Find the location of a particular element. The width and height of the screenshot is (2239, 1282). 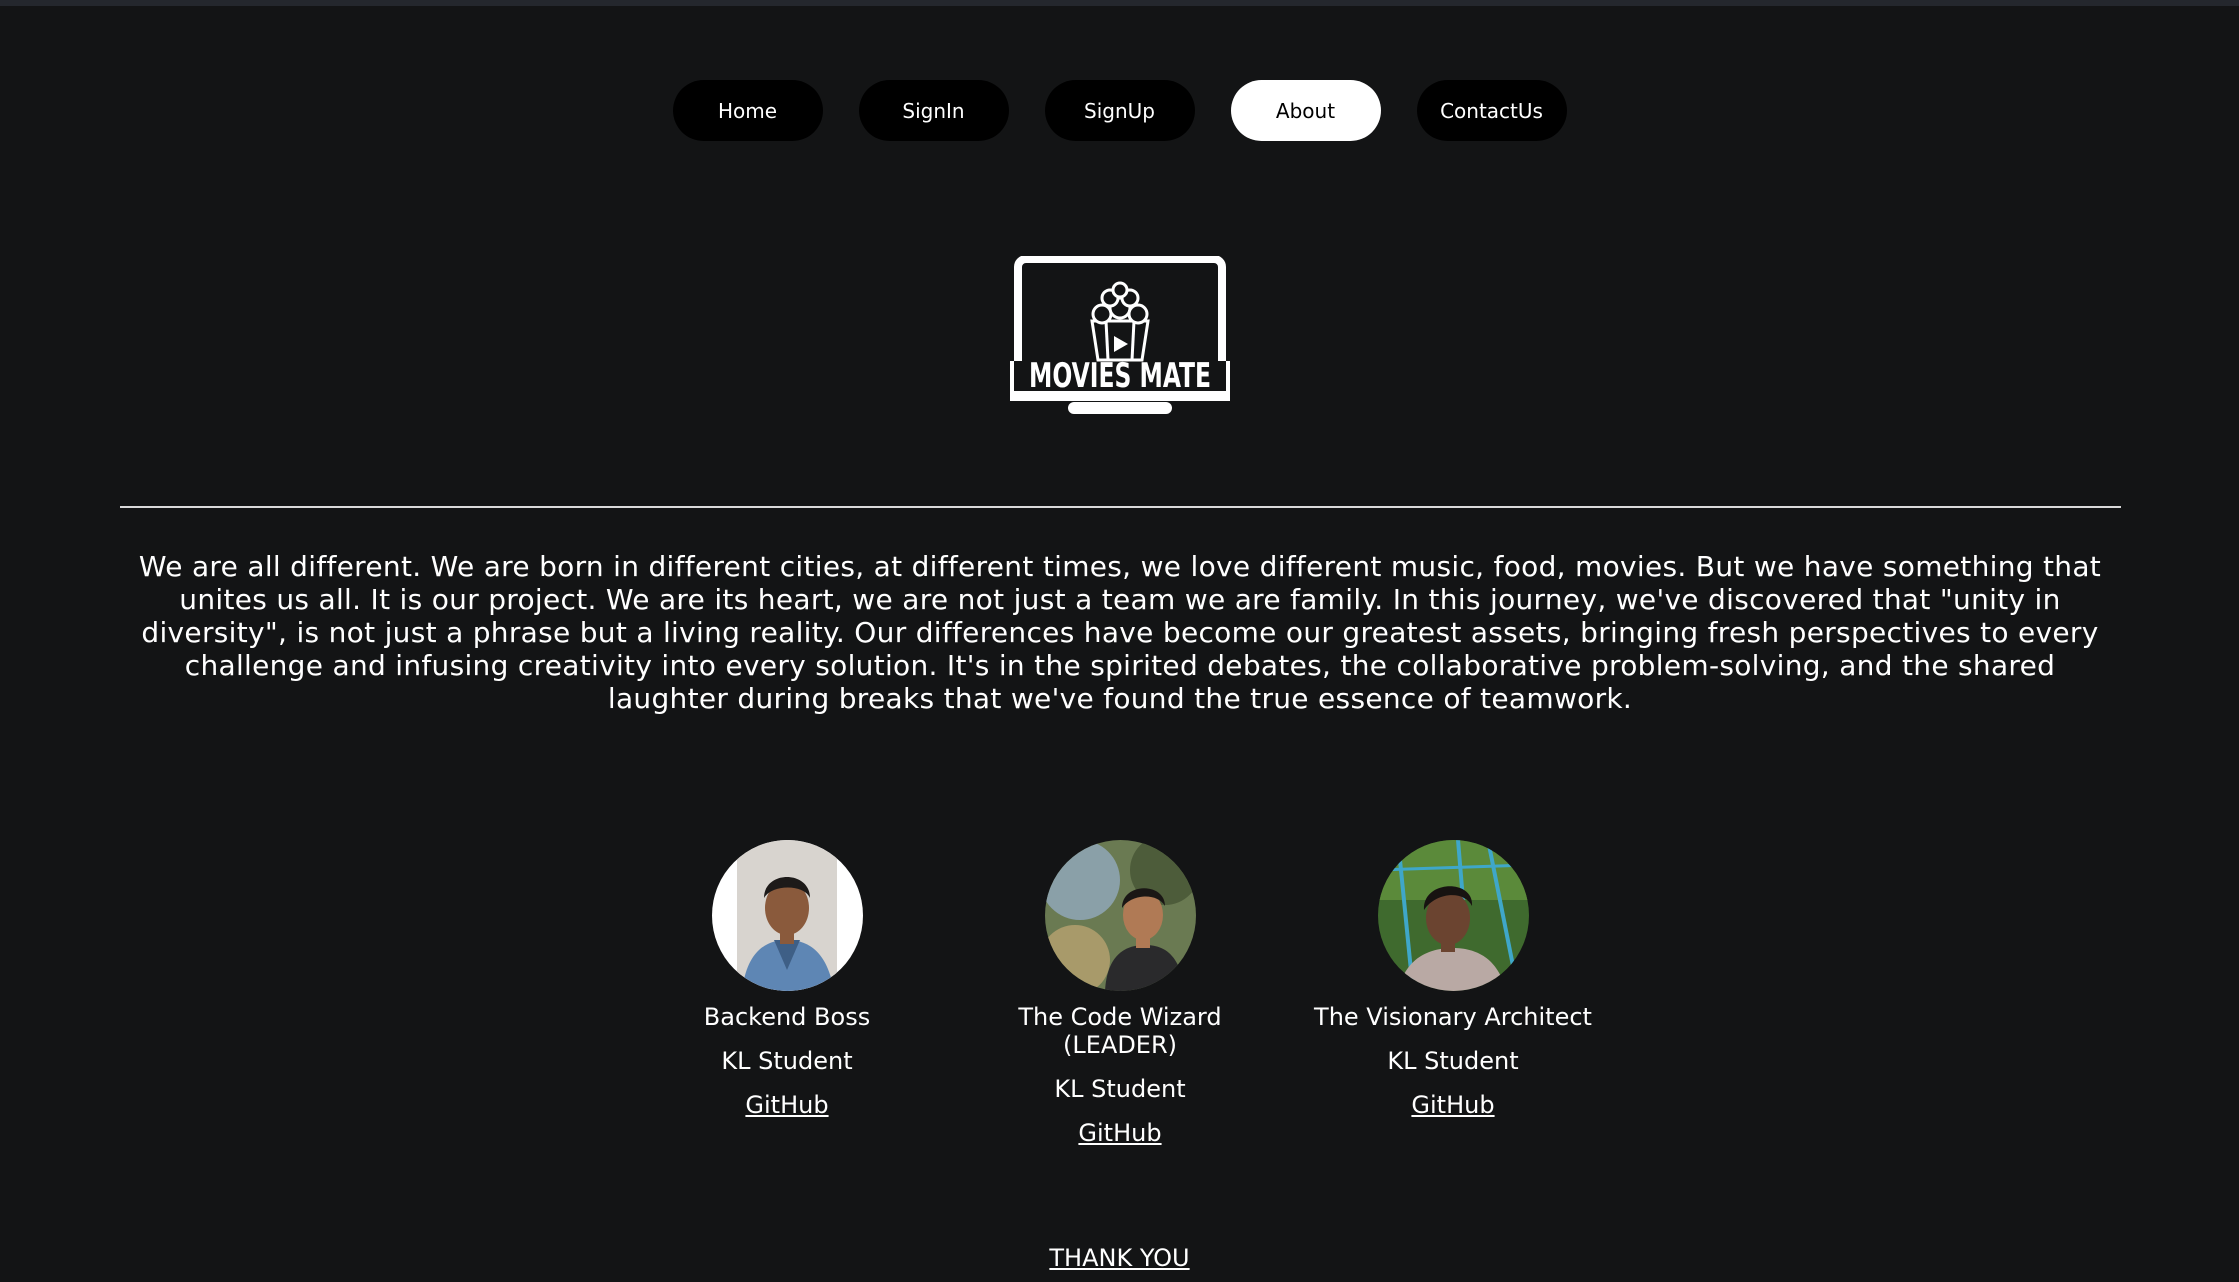

section-divider is located at coordinates (1120, 507).